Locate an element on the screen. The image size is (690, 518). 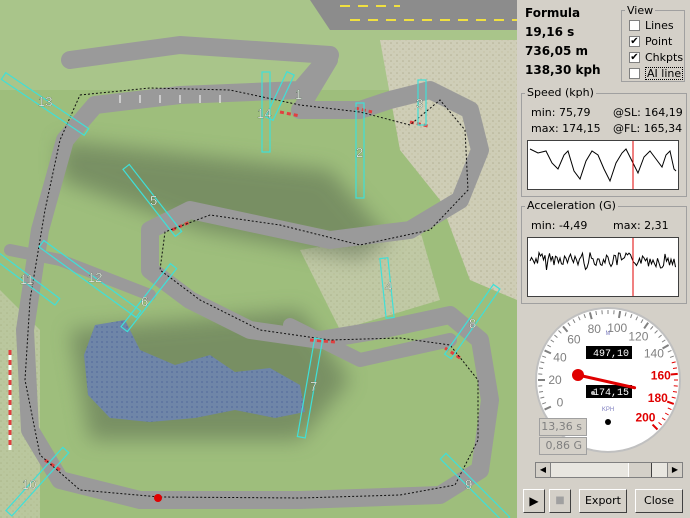
lines-checkbox is located at coordinates (634, 25).